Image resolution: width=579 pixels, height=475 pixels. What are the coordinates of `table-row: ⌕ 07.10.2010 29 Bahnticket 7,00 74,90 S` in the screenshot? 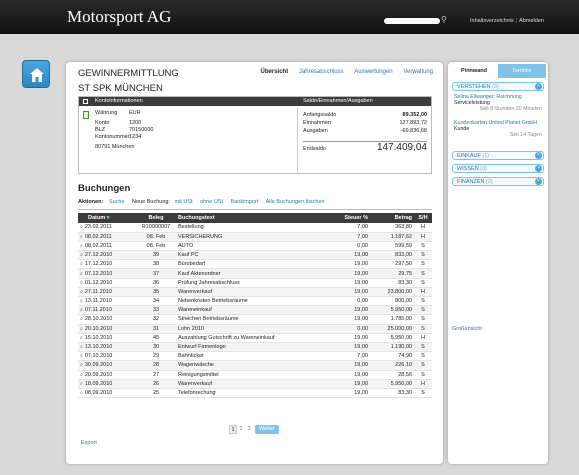 It's located at (255, 356).